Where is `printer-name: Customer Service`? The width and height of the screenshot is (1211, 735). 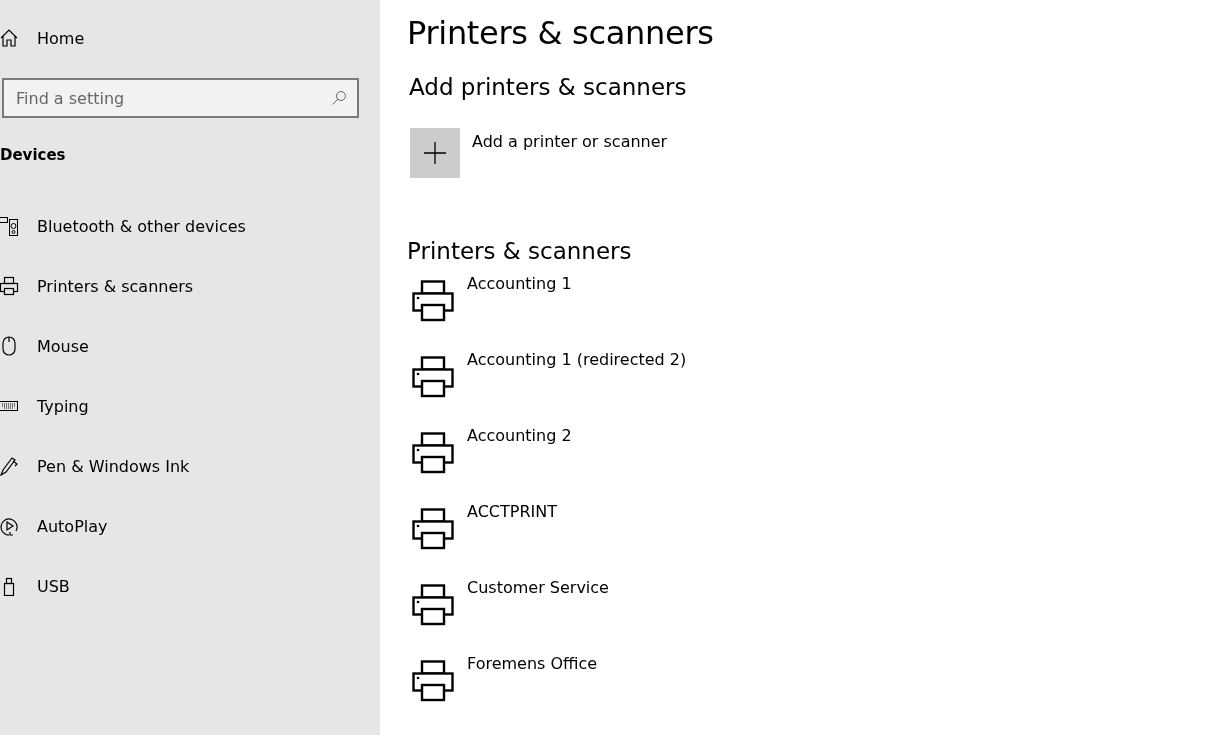 printer-name: Customer Service is located at coordinates (538, 587).